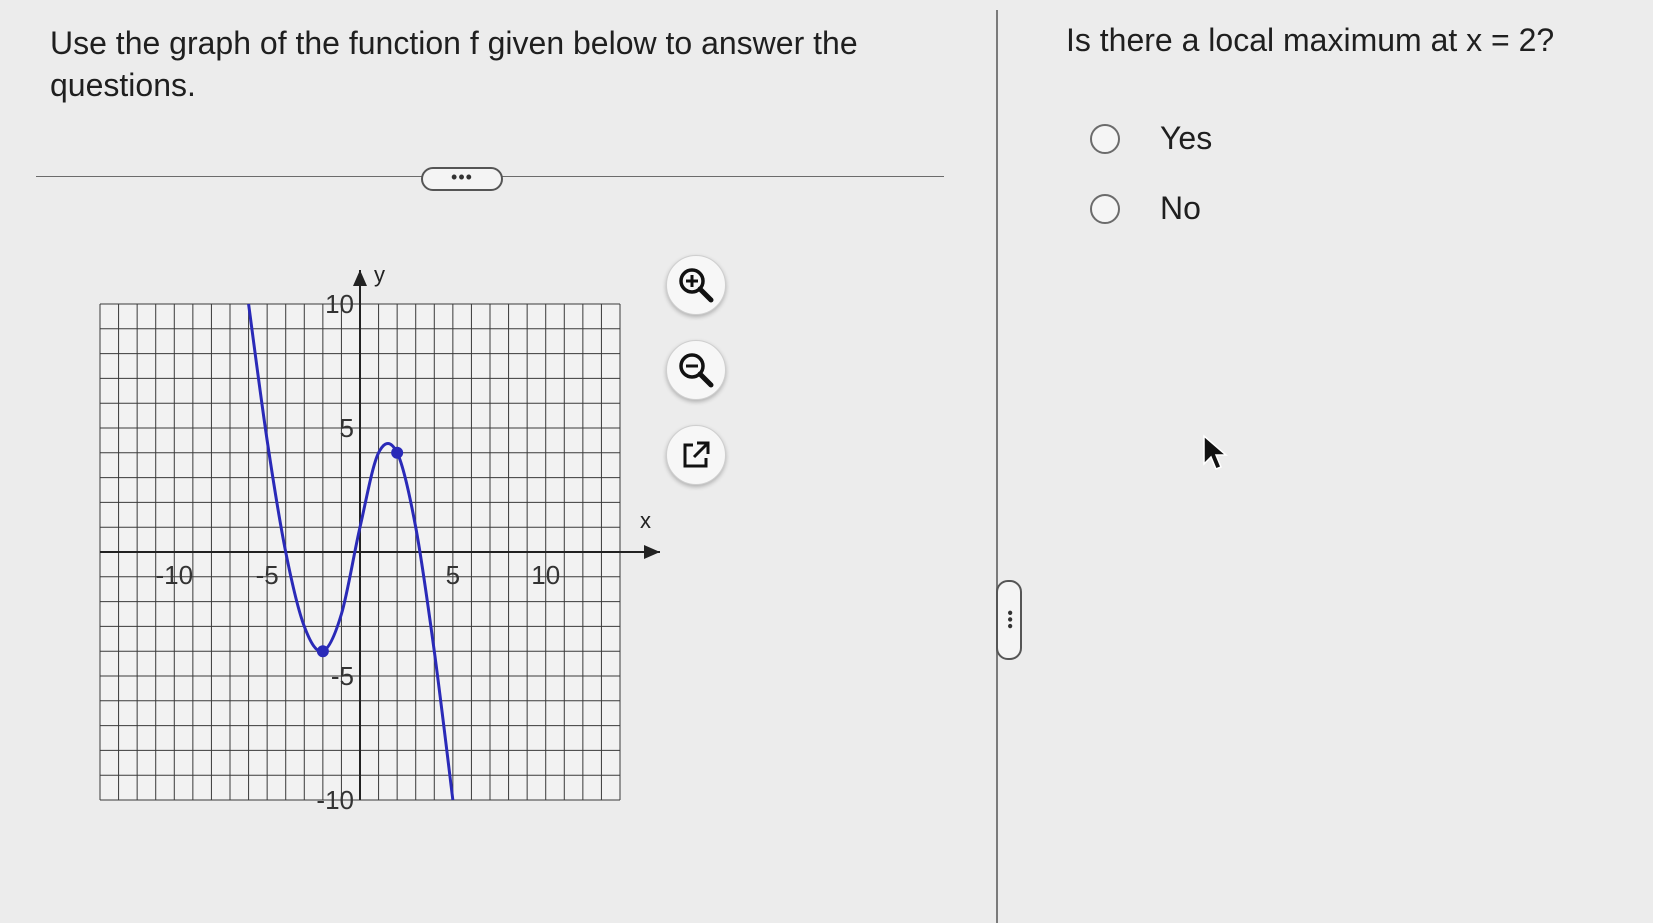  Describe the element at coordinates (1216, 452) in the screenshot. I see `mouse-pointer-icon` at that location.